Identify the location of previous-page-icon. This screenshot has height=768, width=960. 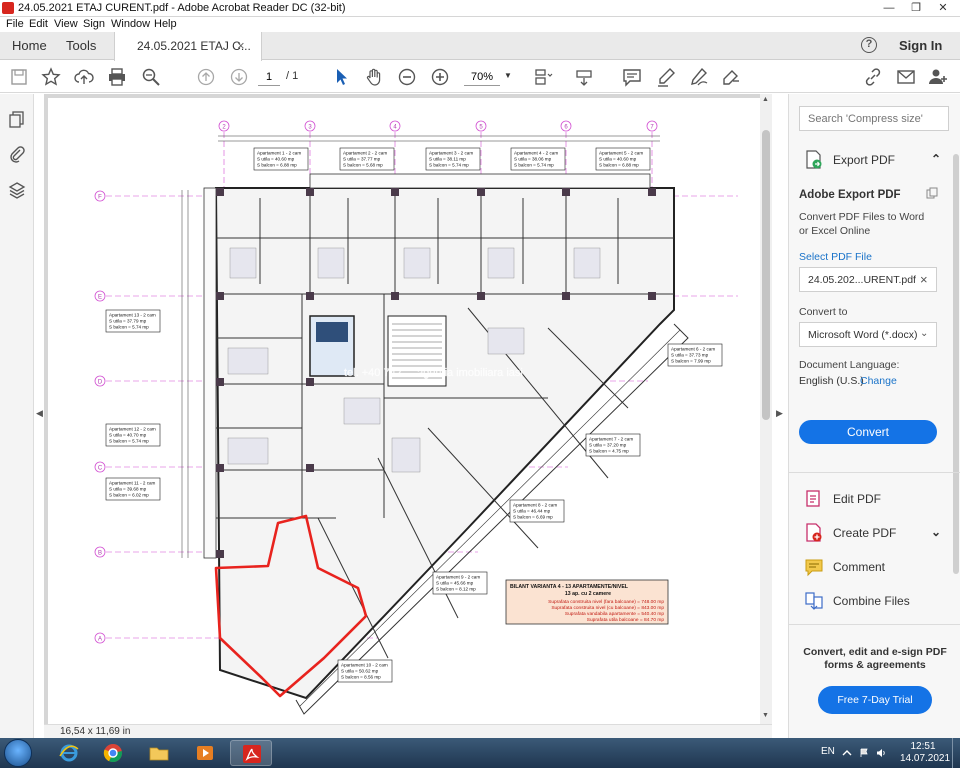
(206, 77).